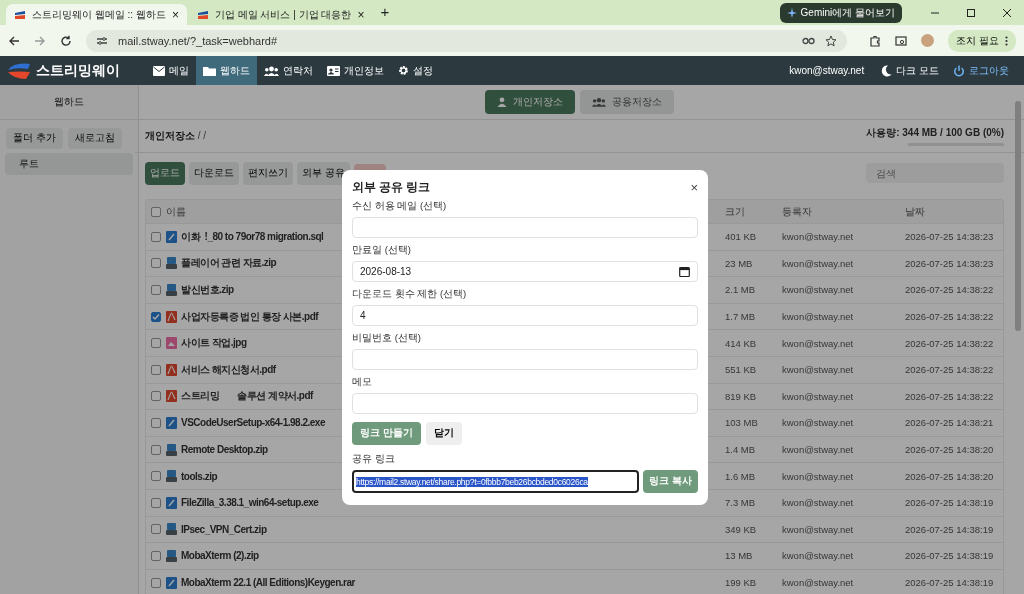 The height and width of the screenshot is (594, 1024). I want to click on star-icon, so click(831, 40).